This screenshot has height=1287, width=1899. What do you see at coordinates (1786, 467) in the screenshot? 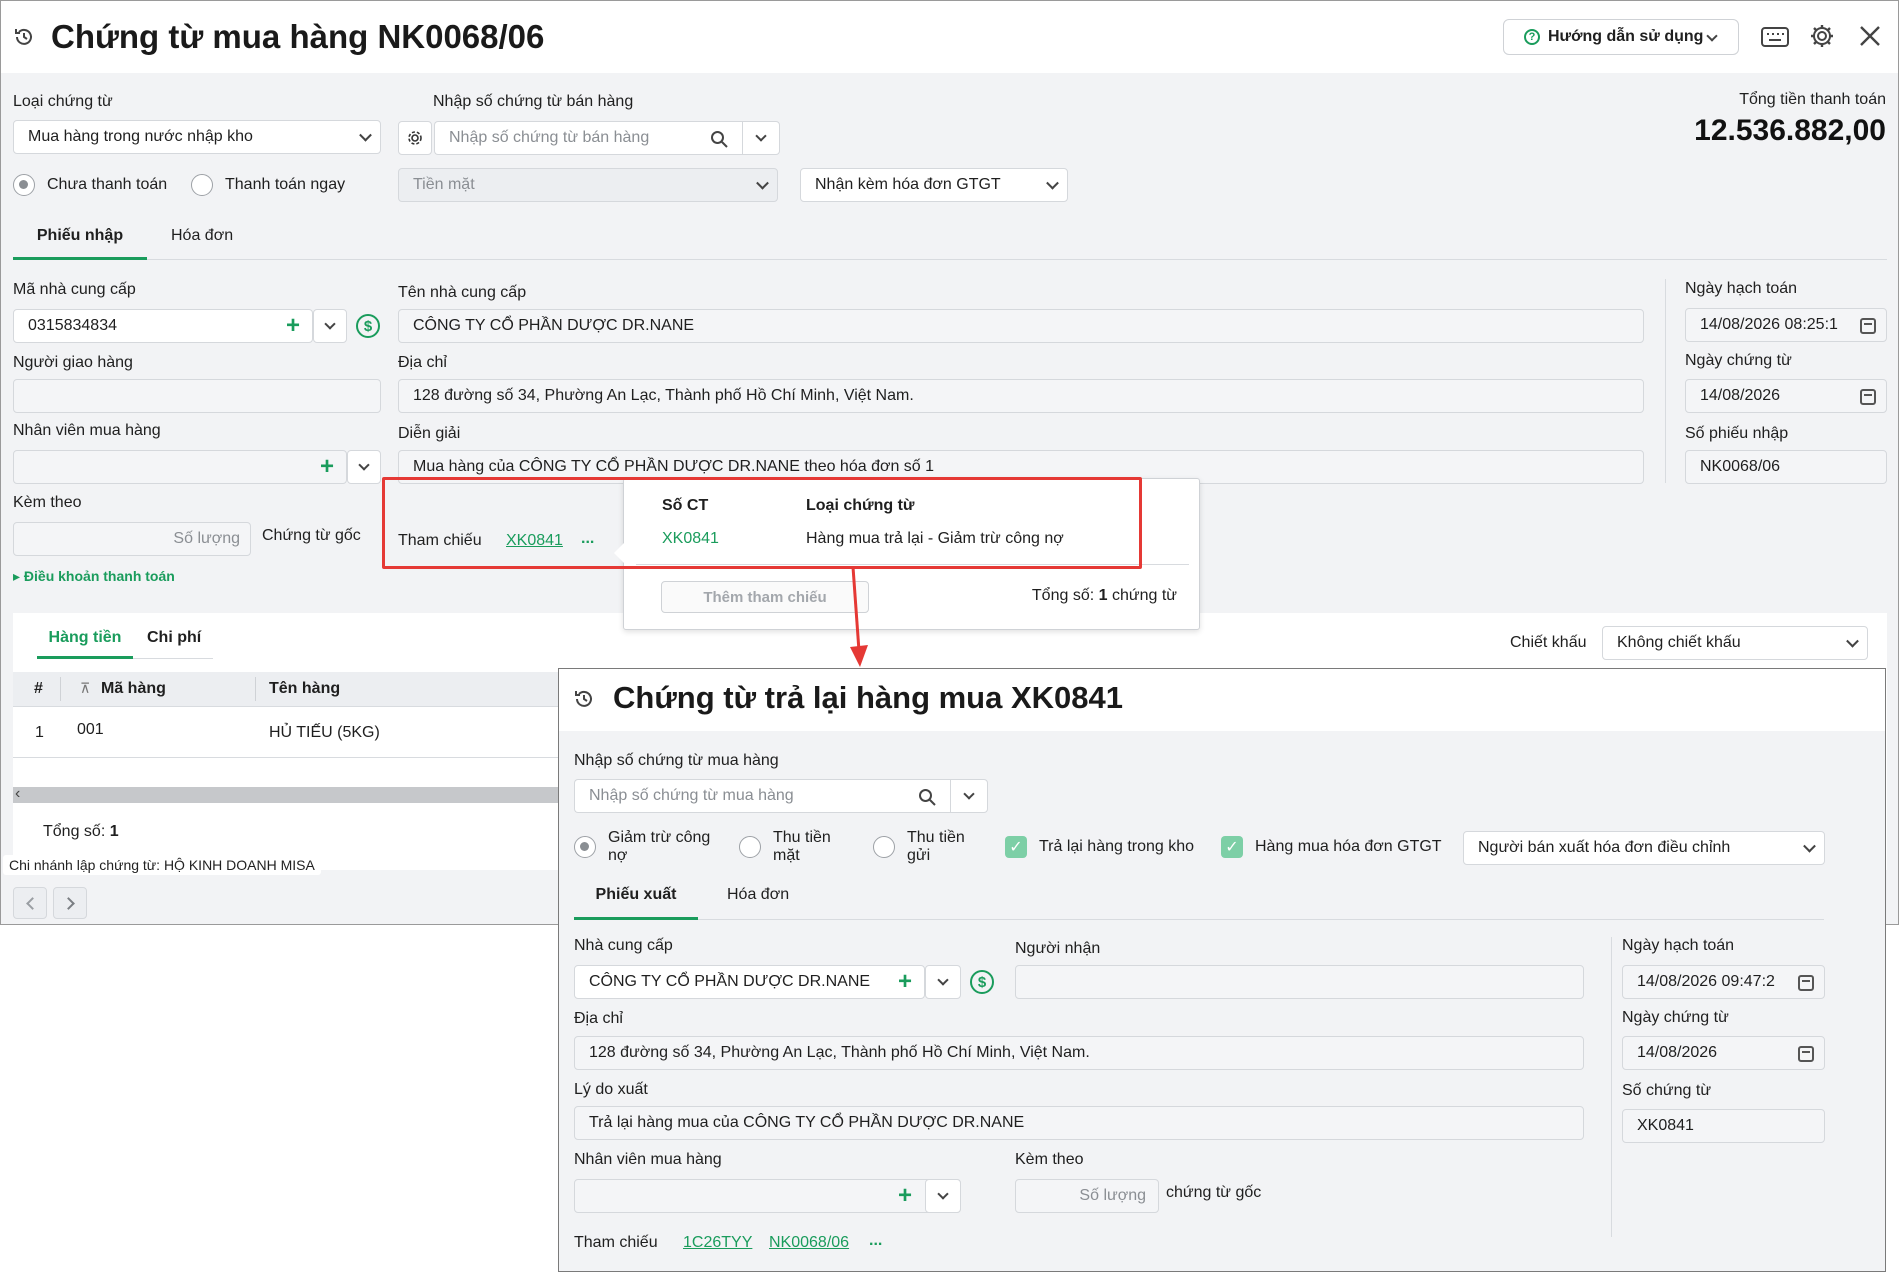
I see `receipt-no-input: NK0068/06` at bounding box center [1786, 467].